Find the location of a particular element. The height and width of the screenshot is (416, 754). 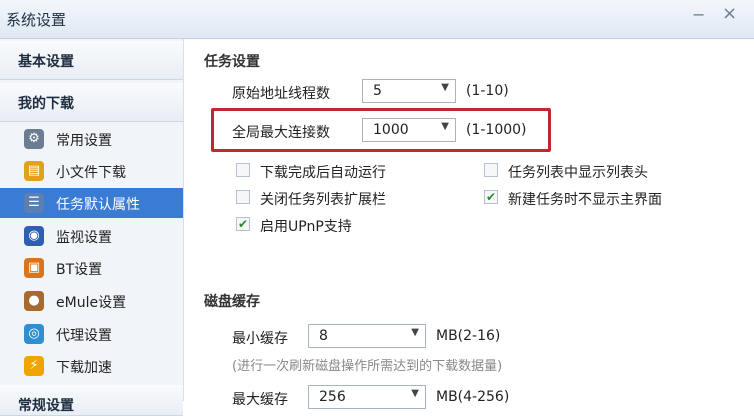

min-cache-value: 8 is located at coordinates (323, 336).